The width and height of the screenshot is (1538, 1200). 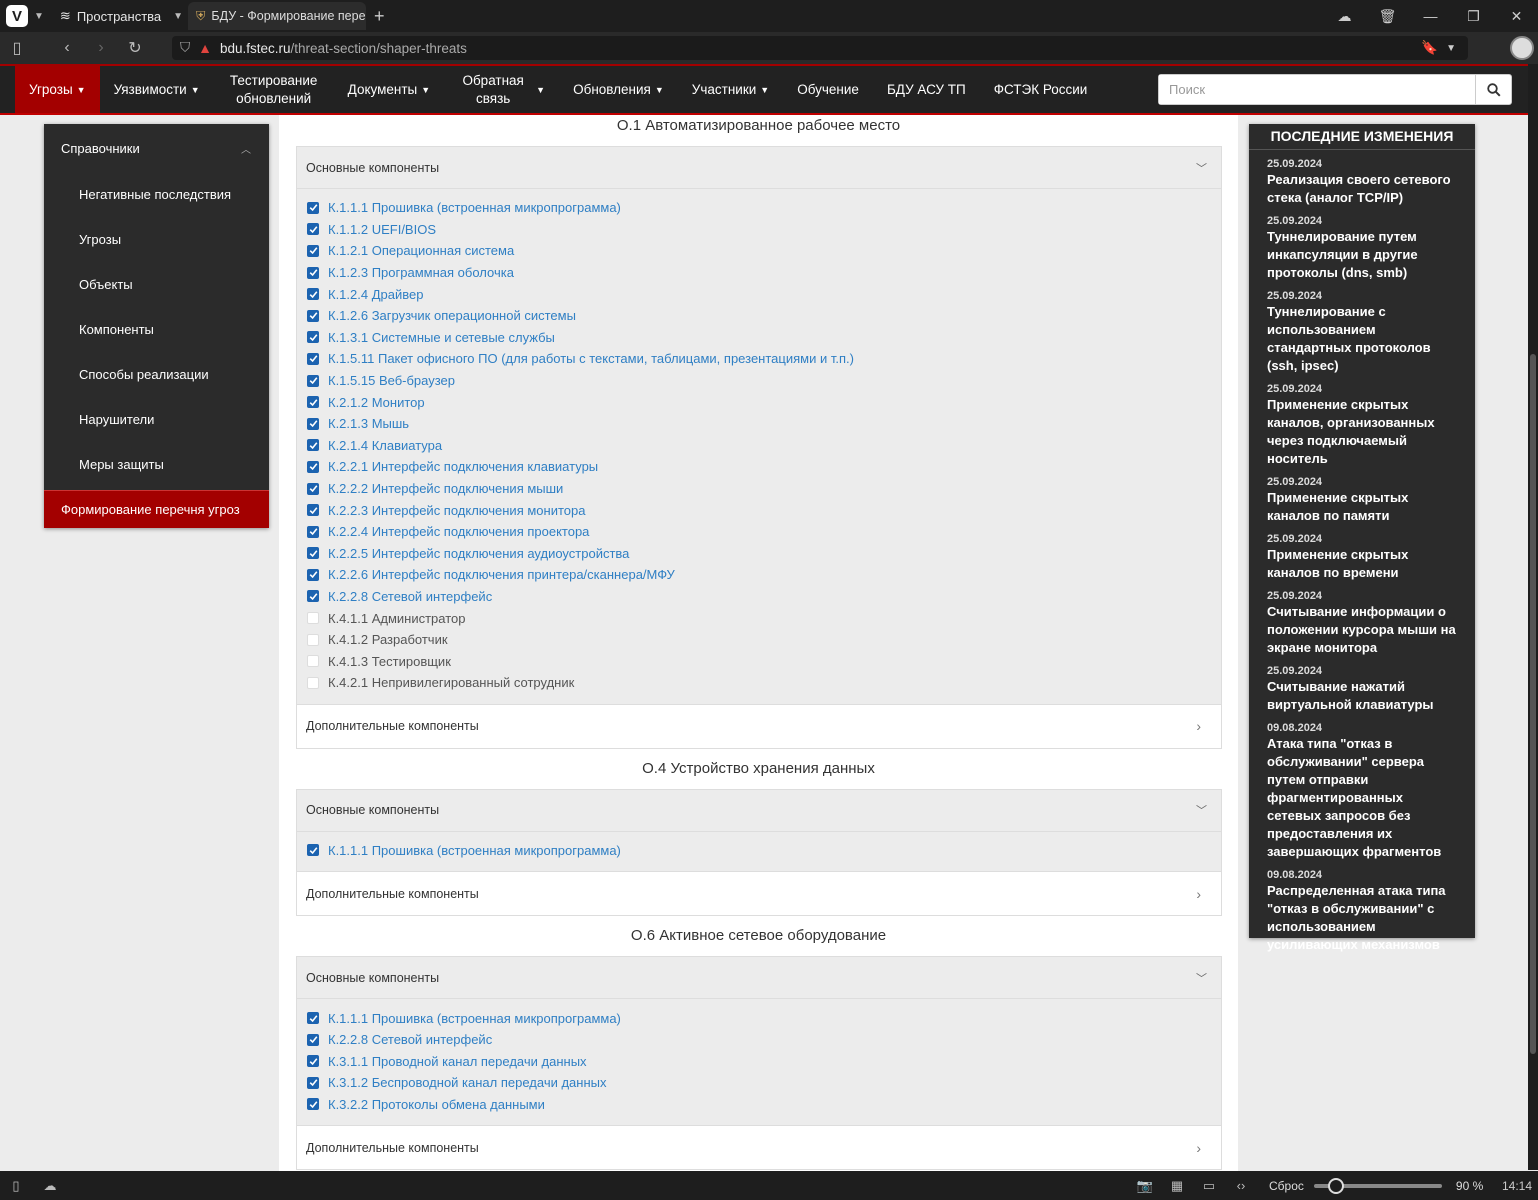 I want to click on sidebar-item-protection: Меры защиты, so click(x=156, y=464).